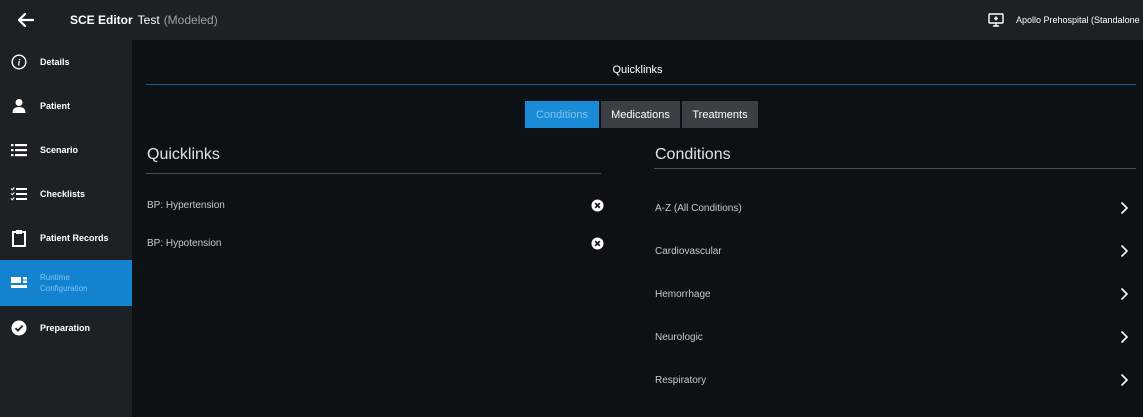  Describe the element at coordinates (688, 251) in the screenshot. I see `condition-category-label: Cardiovascular` at that location.